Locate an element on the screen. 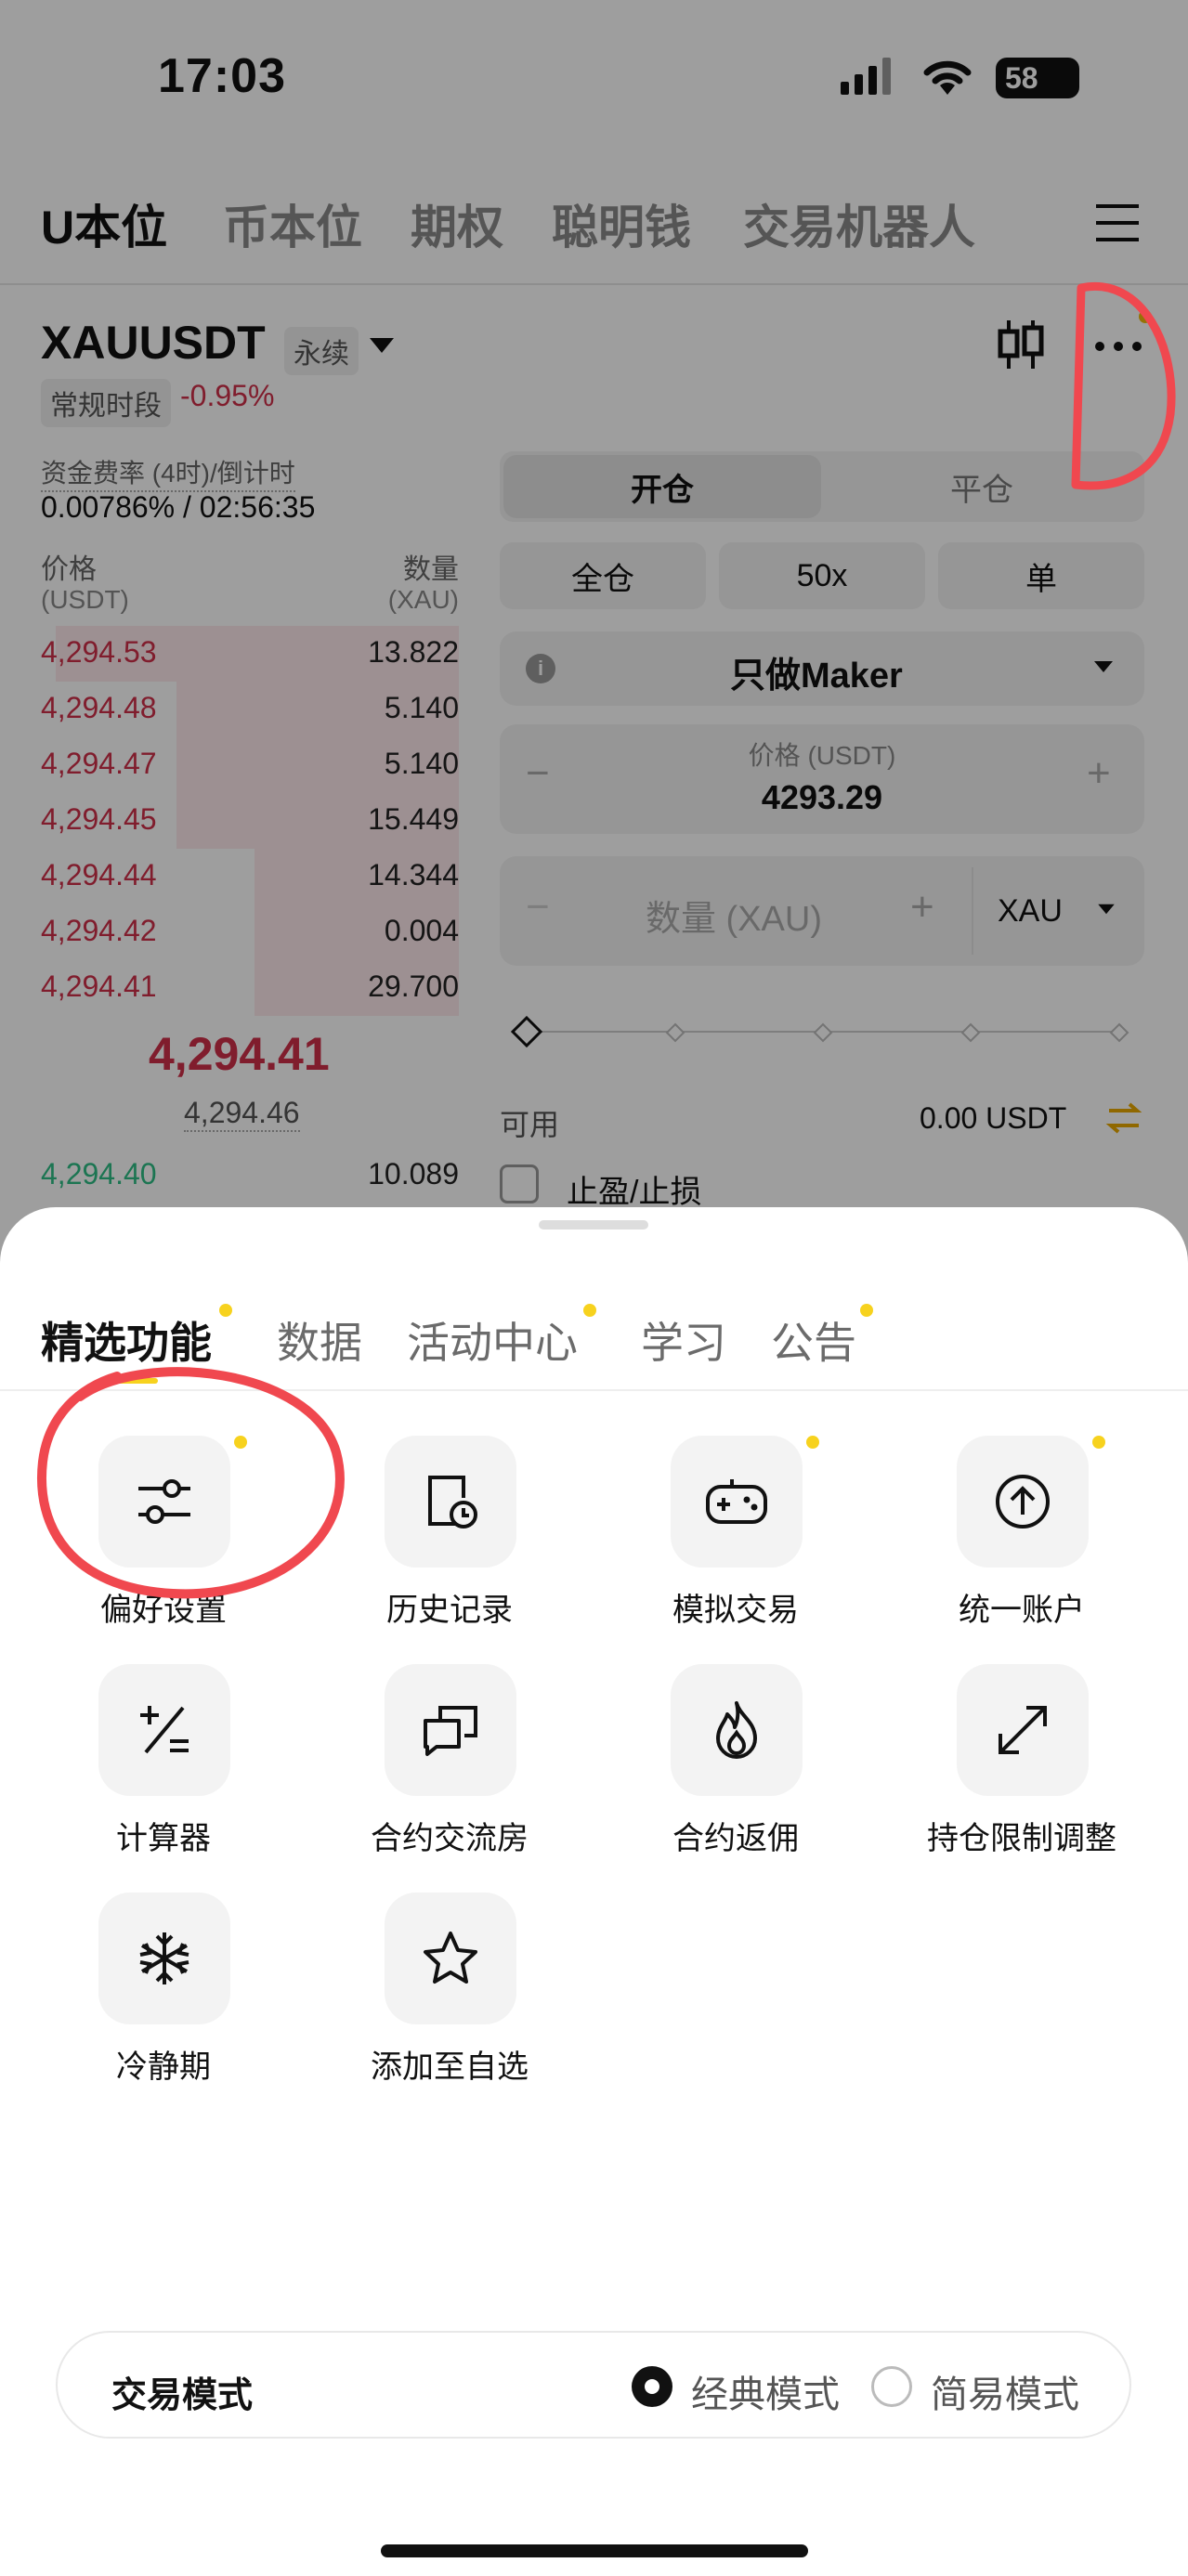 Image resolution: width=1188 pixels, height=2576 pixels. mode-simple-label: 简易模式 is located at coordinates (1005, 2391).